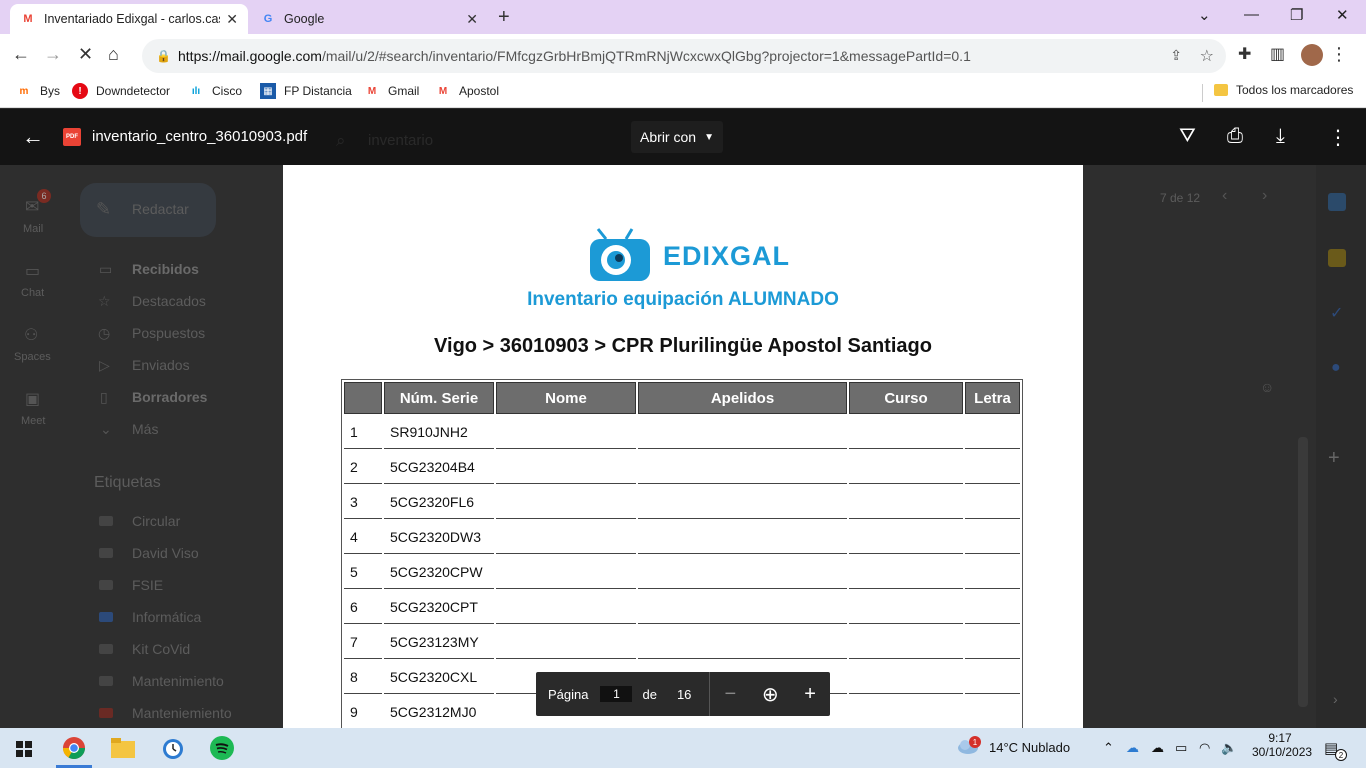 The width and height of the screenshot is (1366, 768). Describe the element at coordinates (121, 91) in the screenshot. I see `bookmark-downdetector: ! Downdetector` at that location.